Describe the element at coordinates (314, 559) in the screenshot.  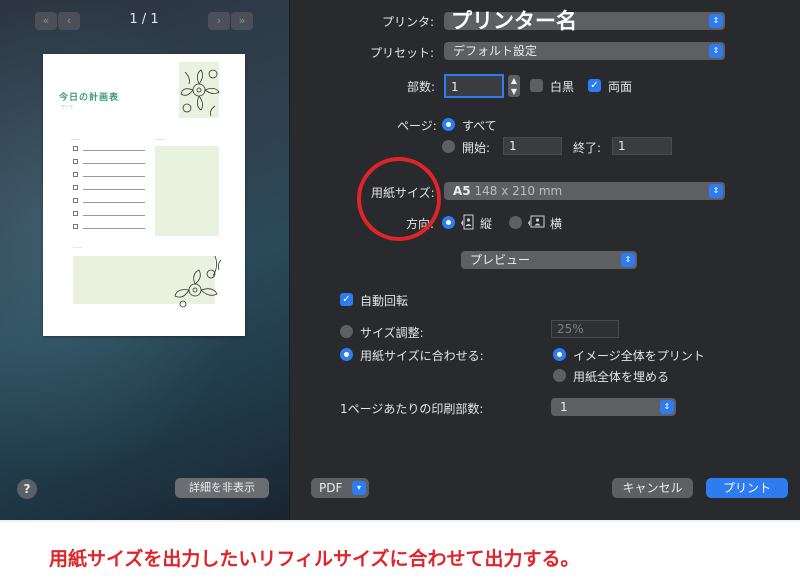
I see `caption-annotation: 用紙サイズを出力したいリフィルサイズに合わせて出力する。` at that location.